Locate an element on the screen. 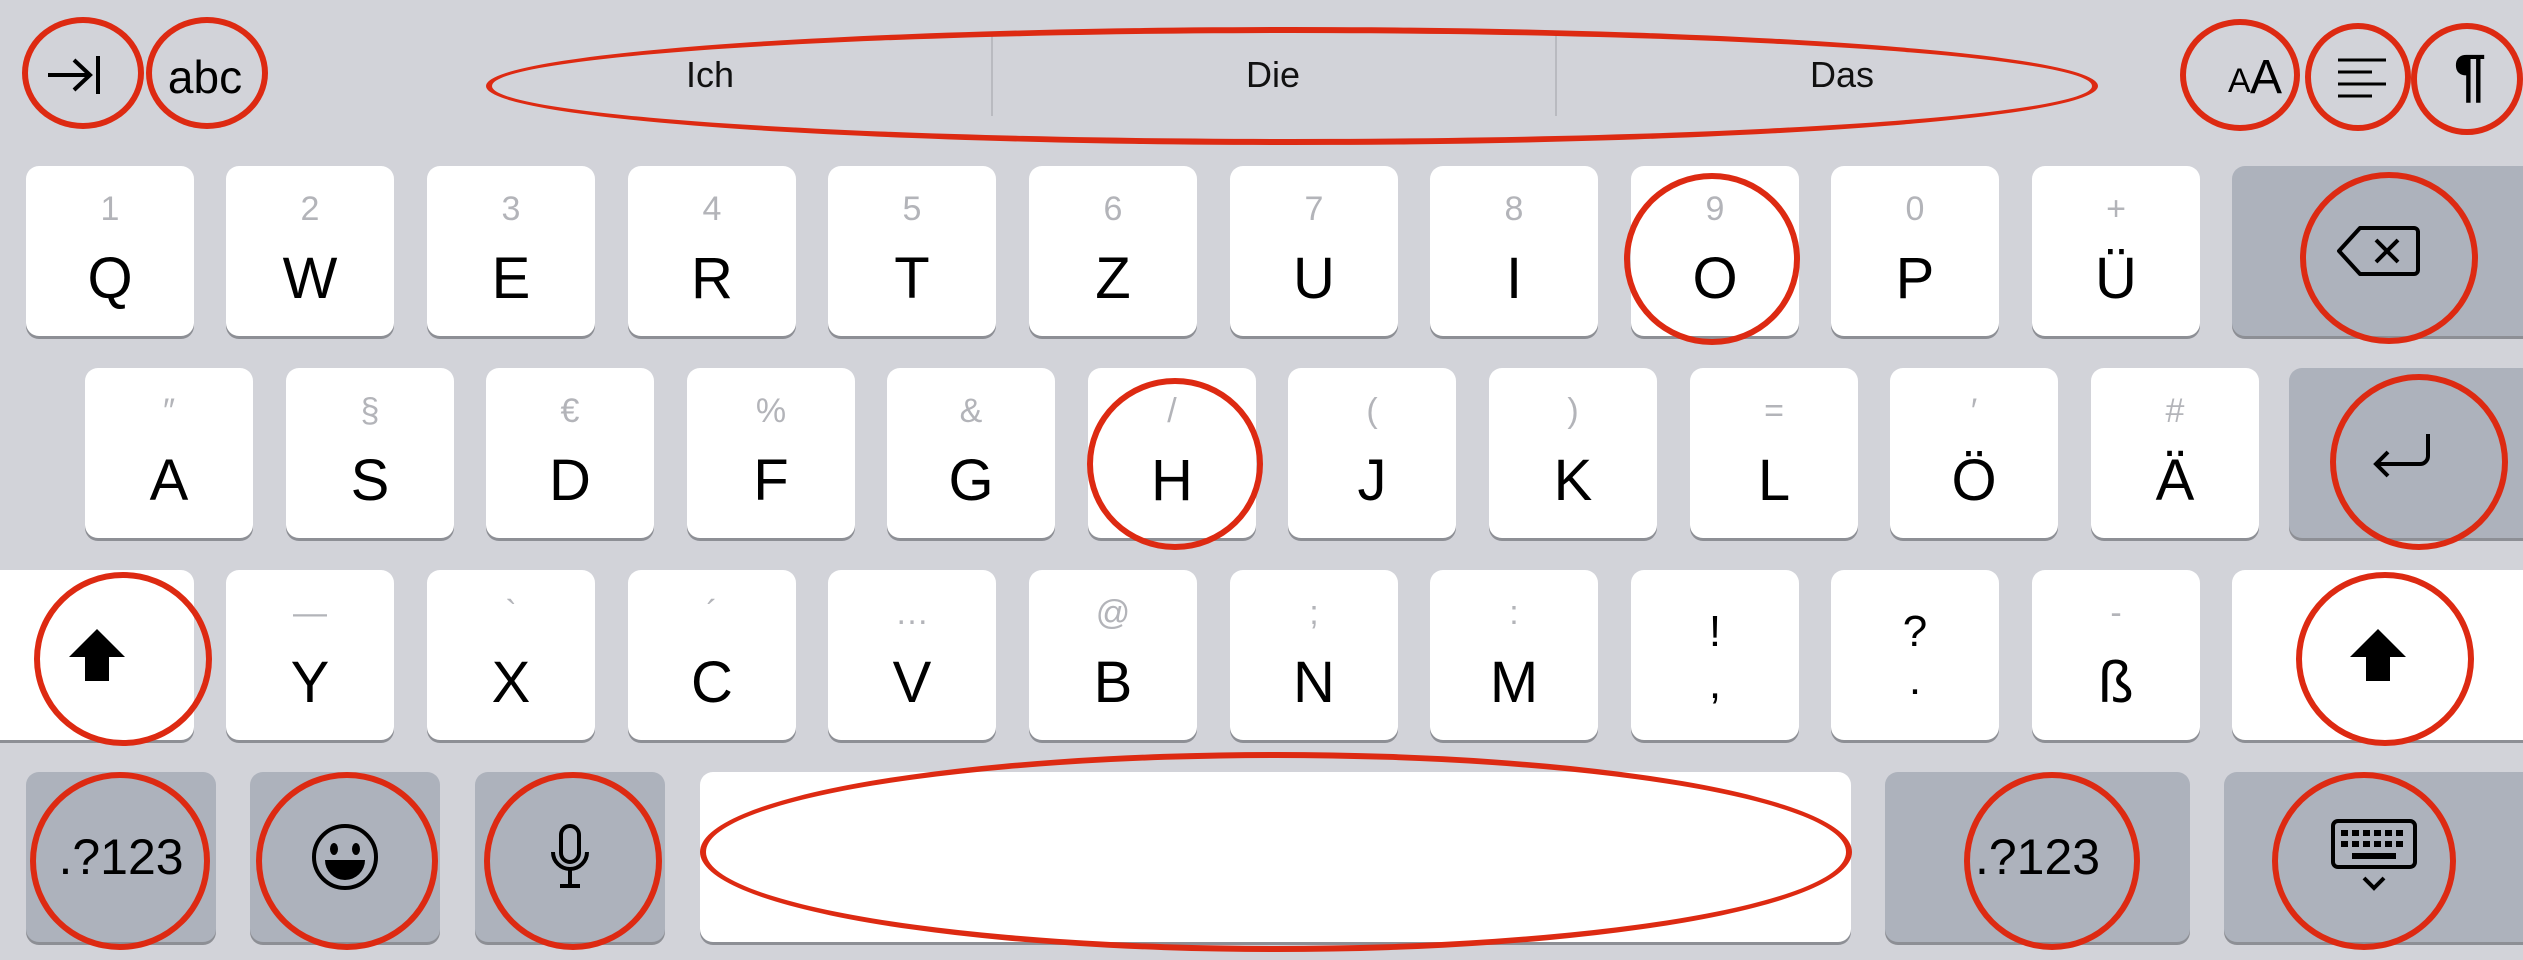  abc-key: abc is located at coordinates (205, 75).